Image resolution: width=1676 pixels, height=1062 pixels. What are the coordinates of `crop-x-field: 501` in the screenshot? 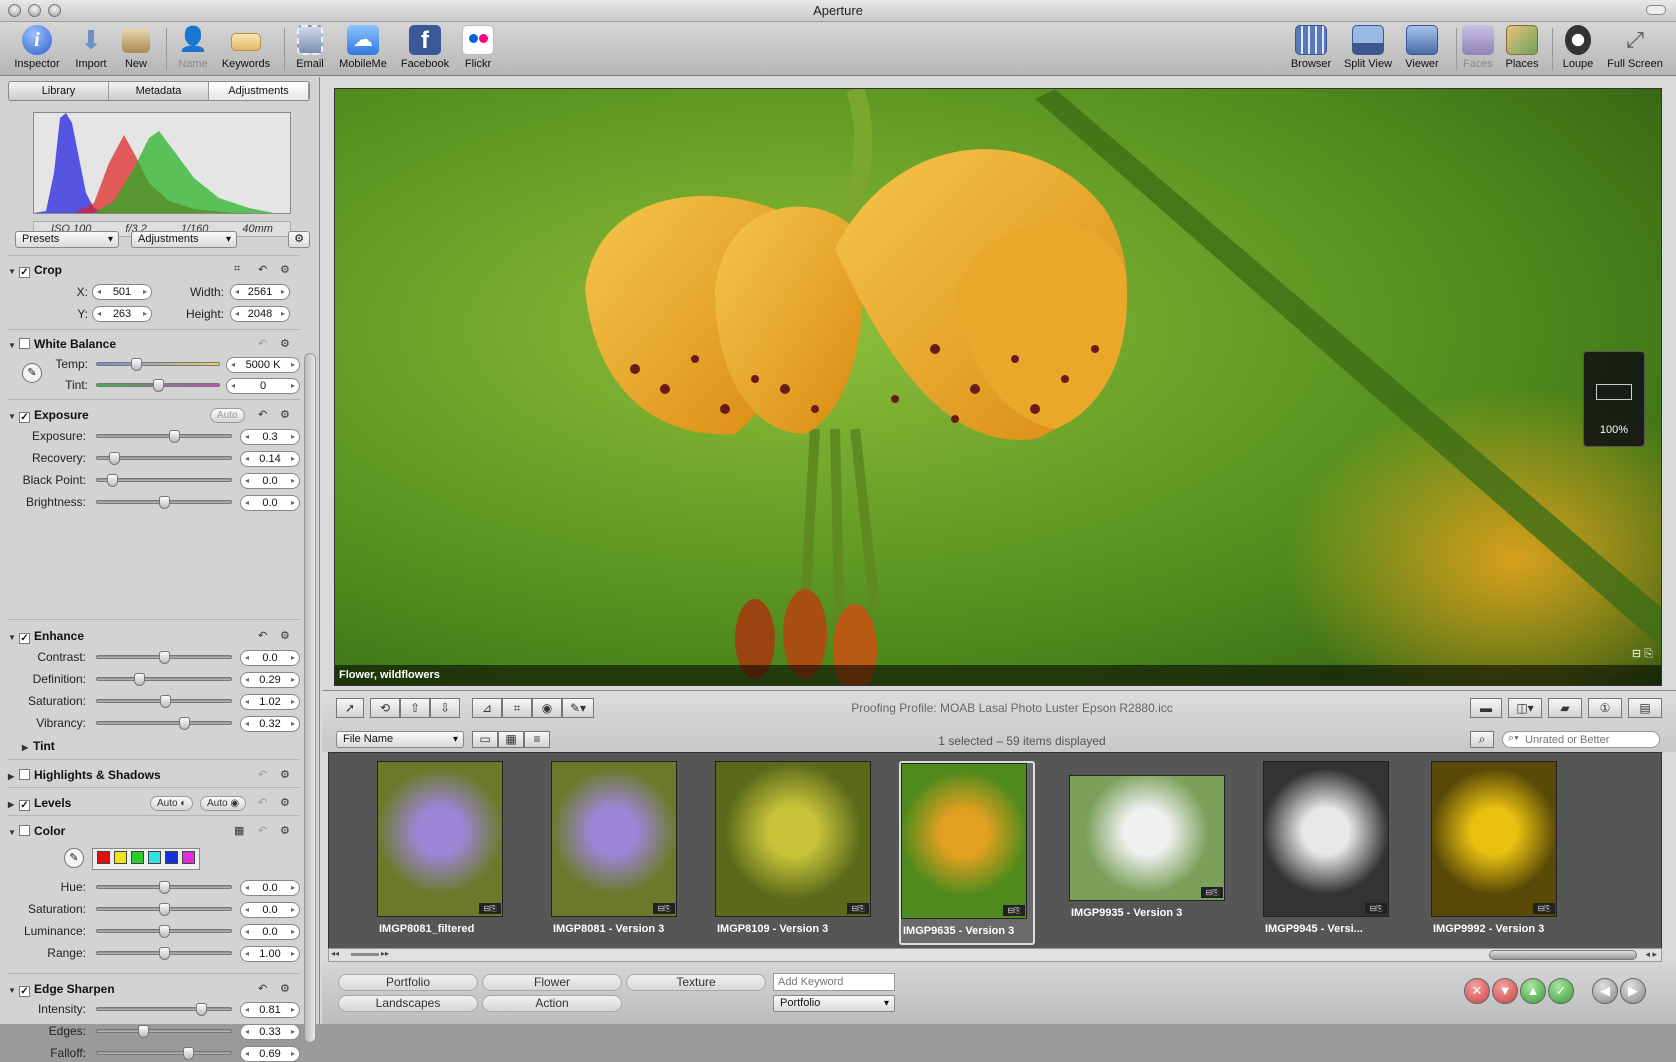 It's located at (122, 292).